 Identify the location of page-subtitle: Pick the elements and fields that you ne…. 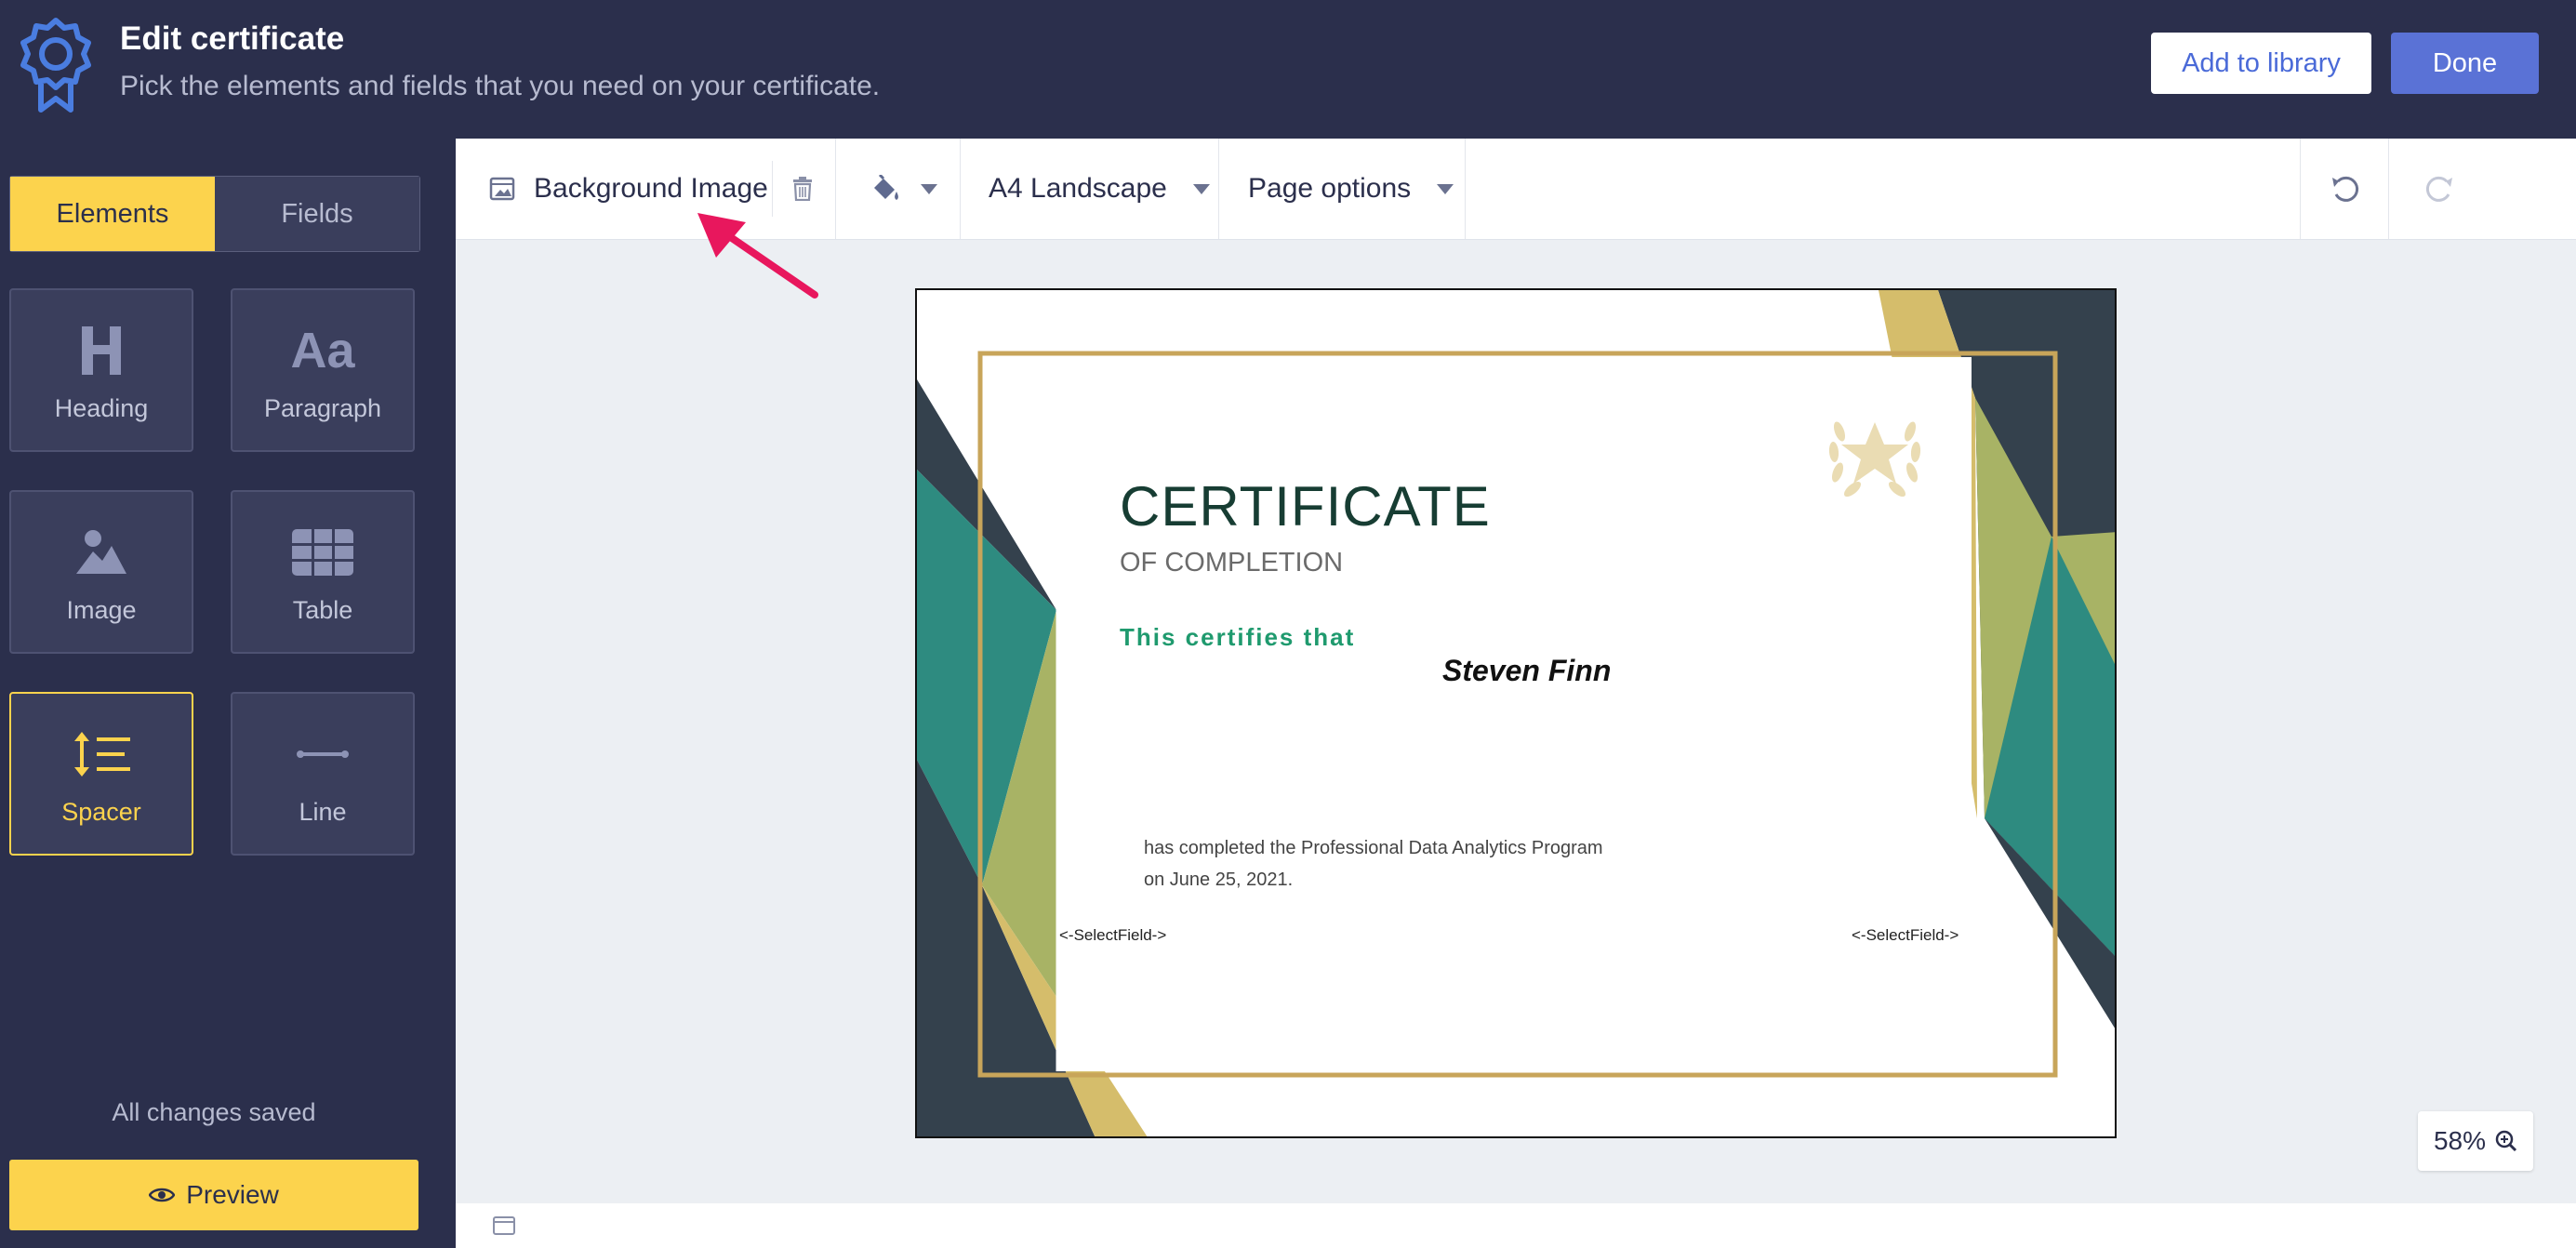
(500, 86).